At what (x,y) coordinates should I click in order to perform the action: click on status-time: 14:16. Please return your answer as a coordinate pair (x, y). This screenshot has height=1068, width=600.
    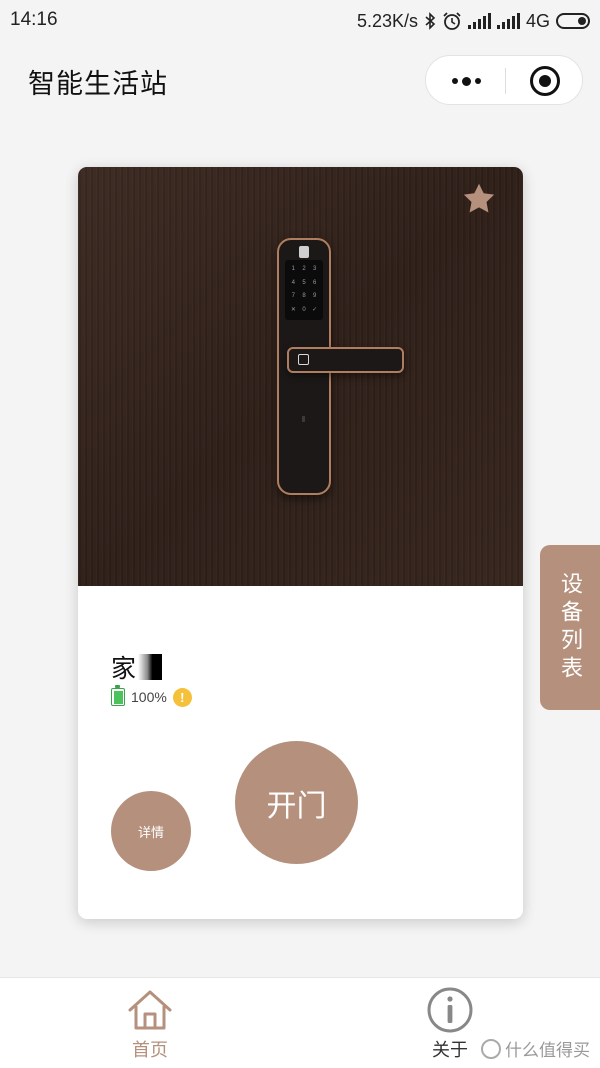
    Looking at the image, I should click on (34, 19).